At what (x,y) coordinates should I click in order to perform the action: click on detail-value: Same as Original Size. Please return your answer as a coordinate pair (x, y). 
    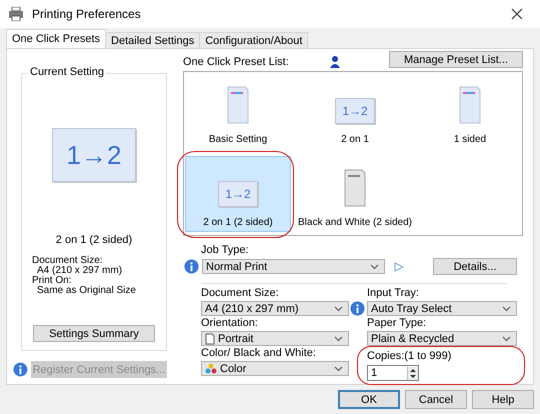
    Looking at the image, I should click on (86, 291).